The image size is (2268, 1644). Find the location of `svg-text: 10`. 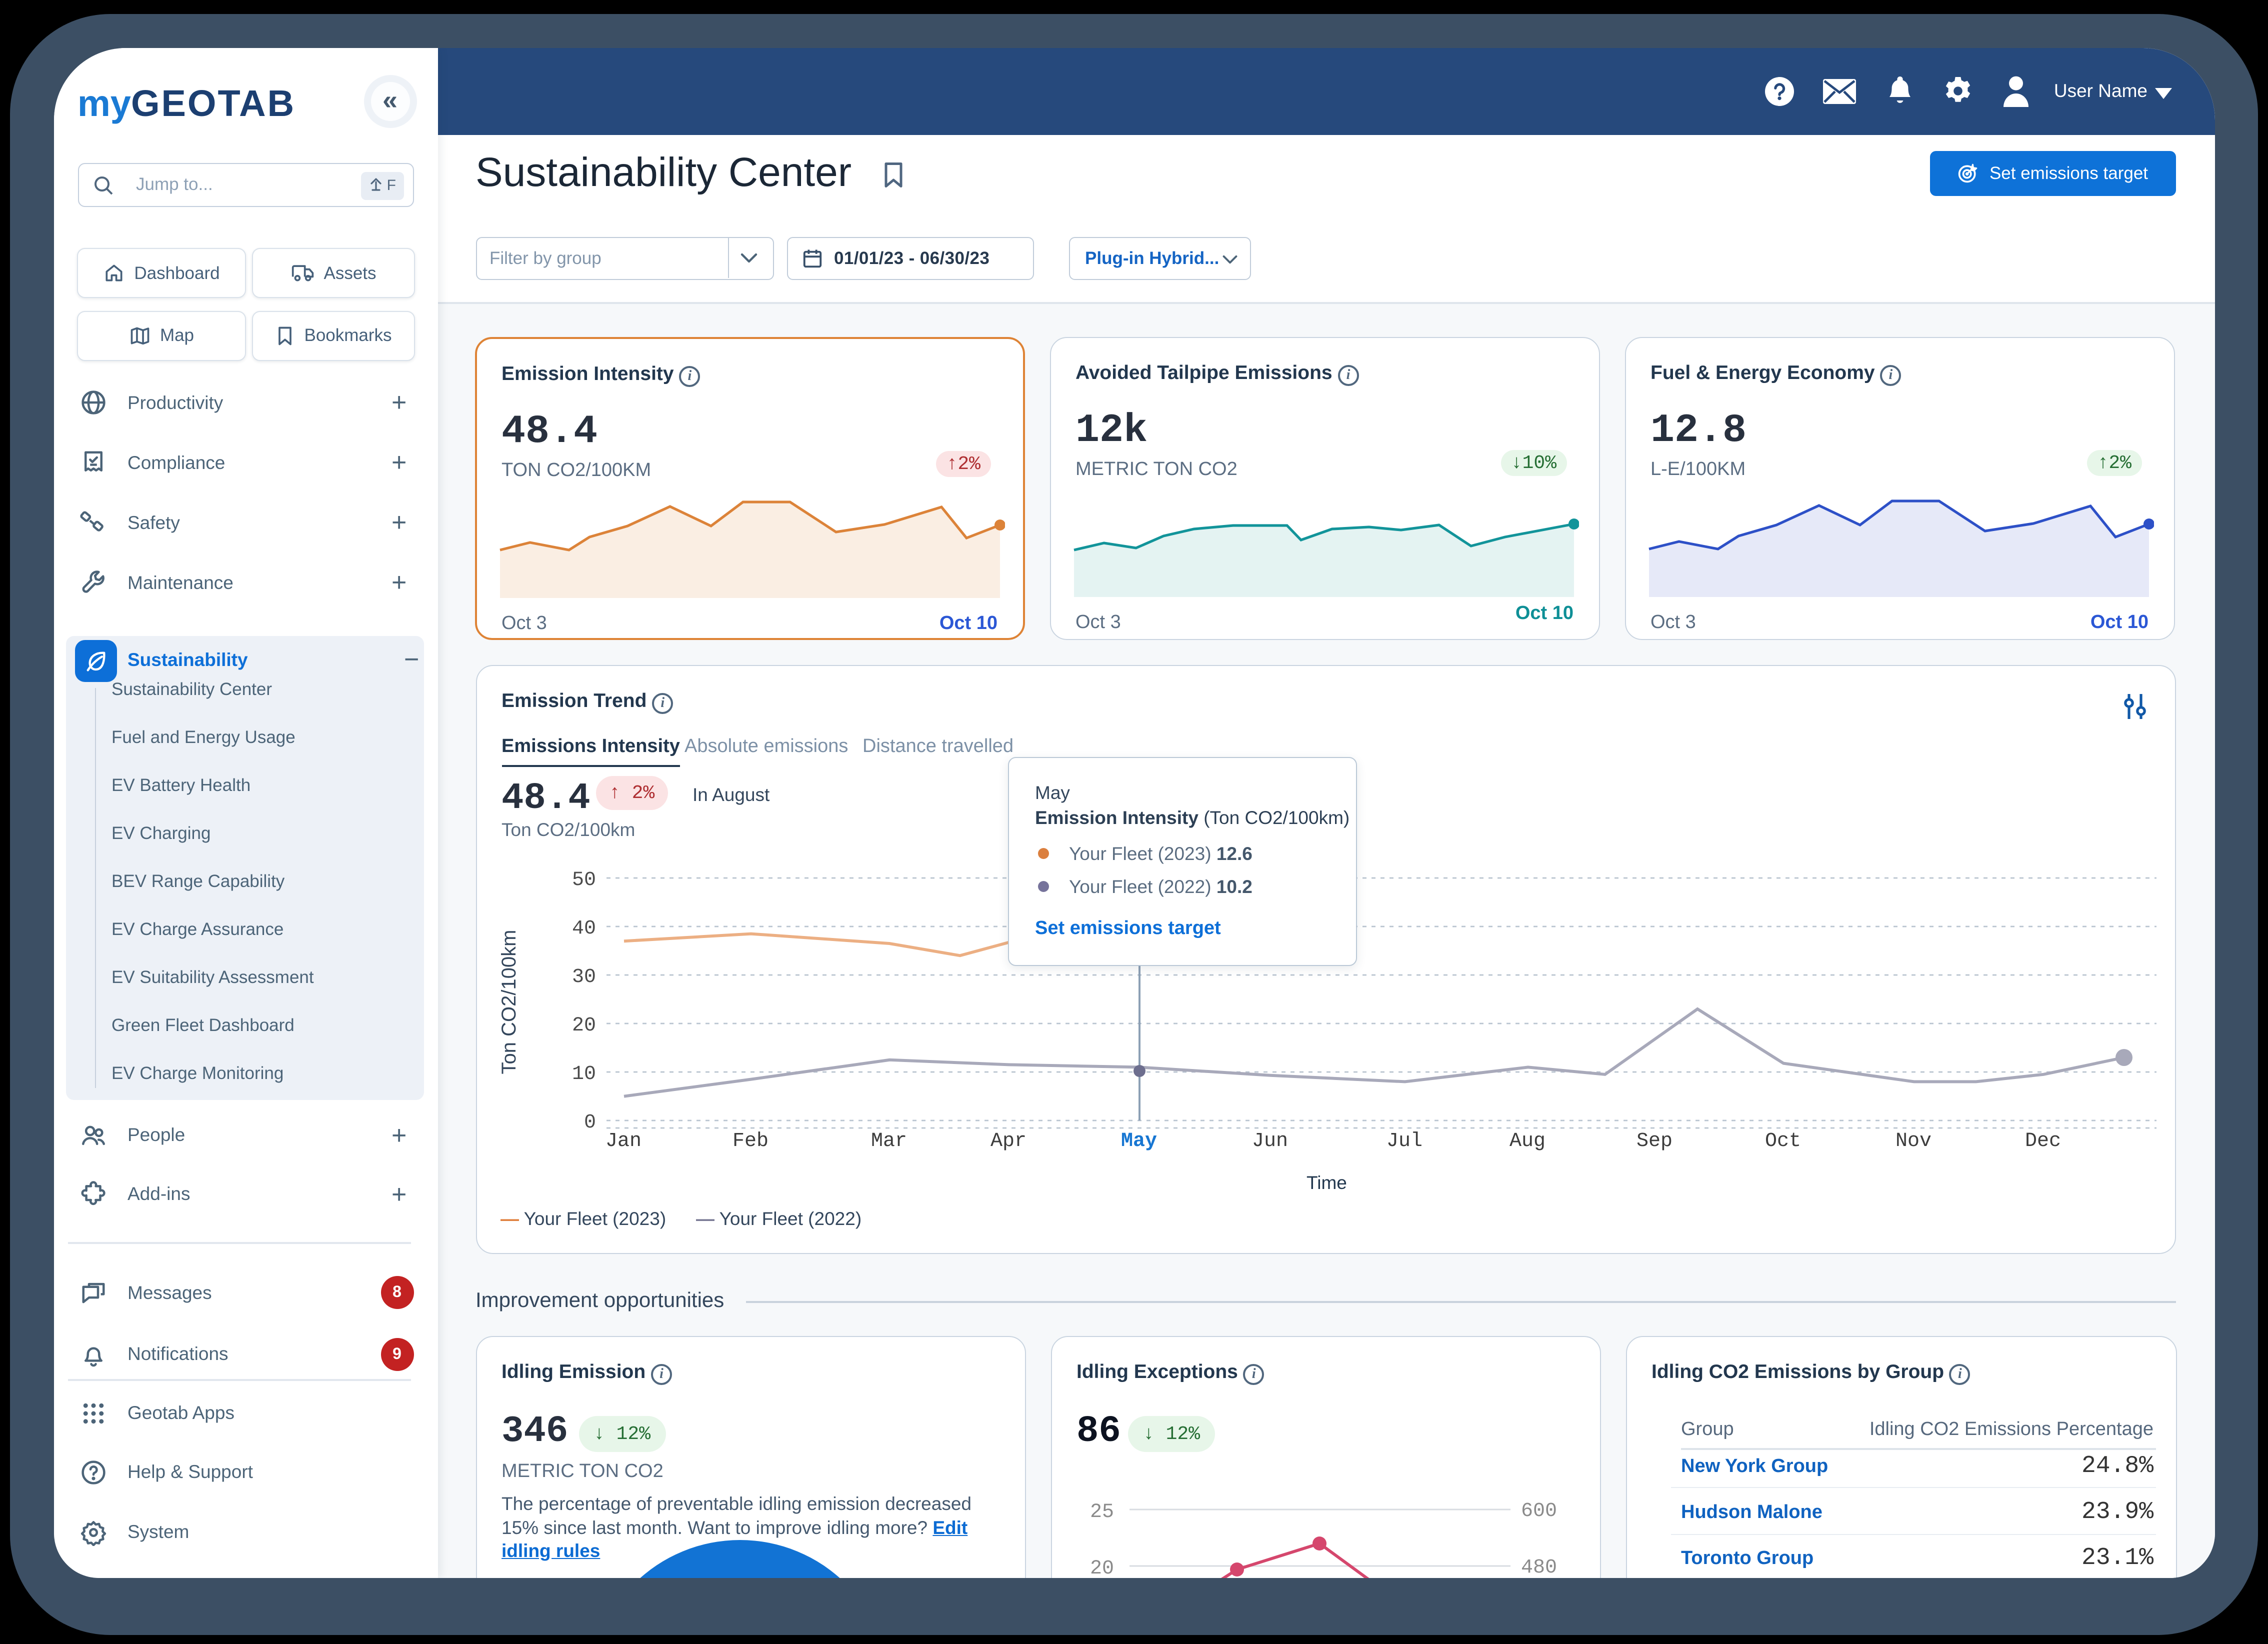

svg-text: 10 is located at coordinates (584, 1074).